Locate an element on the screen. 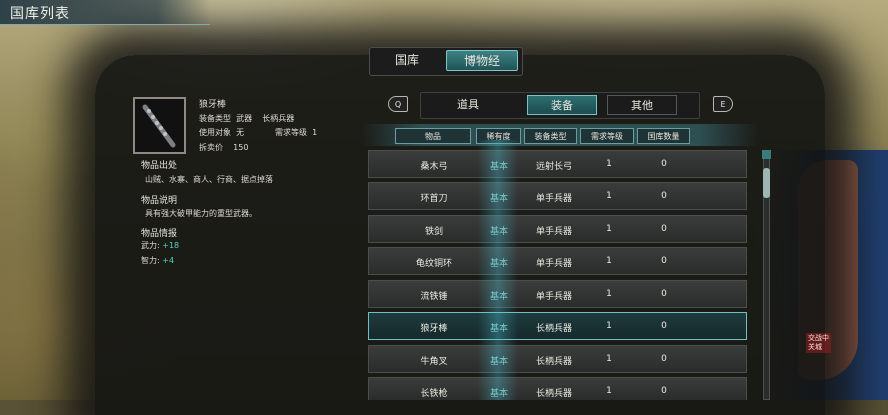  item-user-label: 使用对象 is located at coordinates (215, 132).